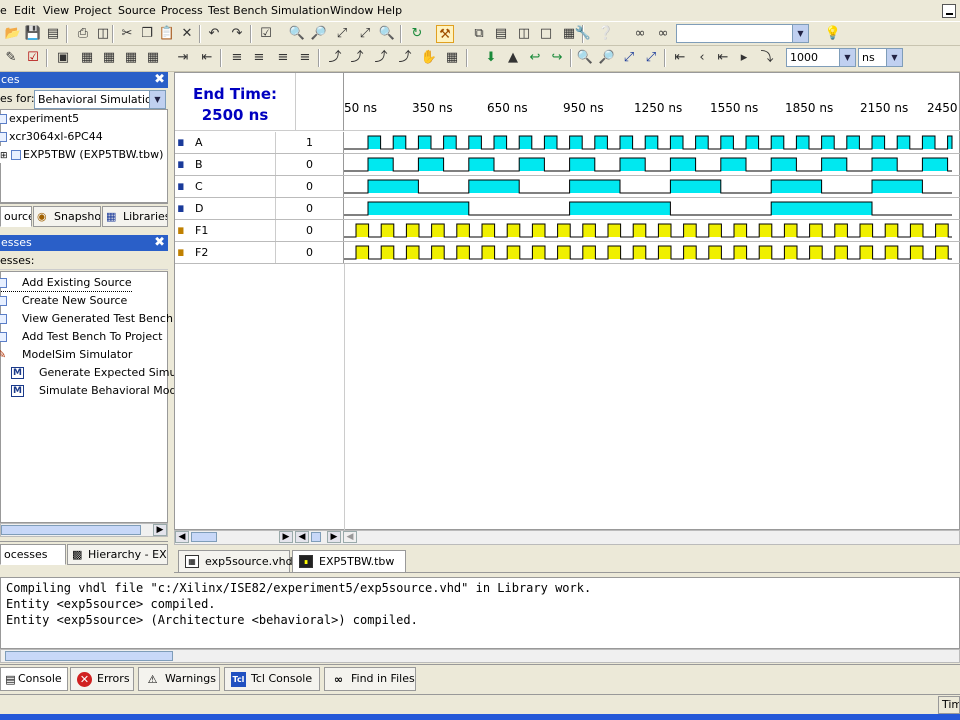  I want to click on waveform-f2, so click(648, 252).